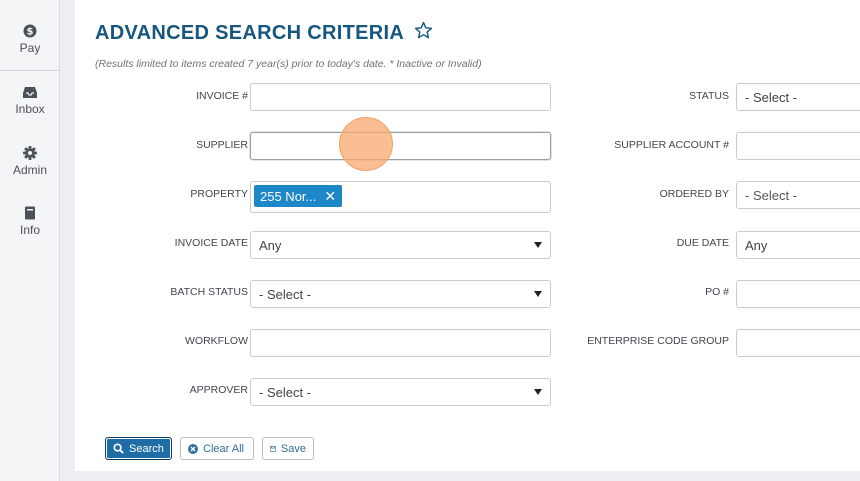 This screenshot has width=860, height=481. What do you see at coordinates (223, 448) in the screenshot?
I see `clear-all-button-label: Clear All` at bounding box center [223, 448].